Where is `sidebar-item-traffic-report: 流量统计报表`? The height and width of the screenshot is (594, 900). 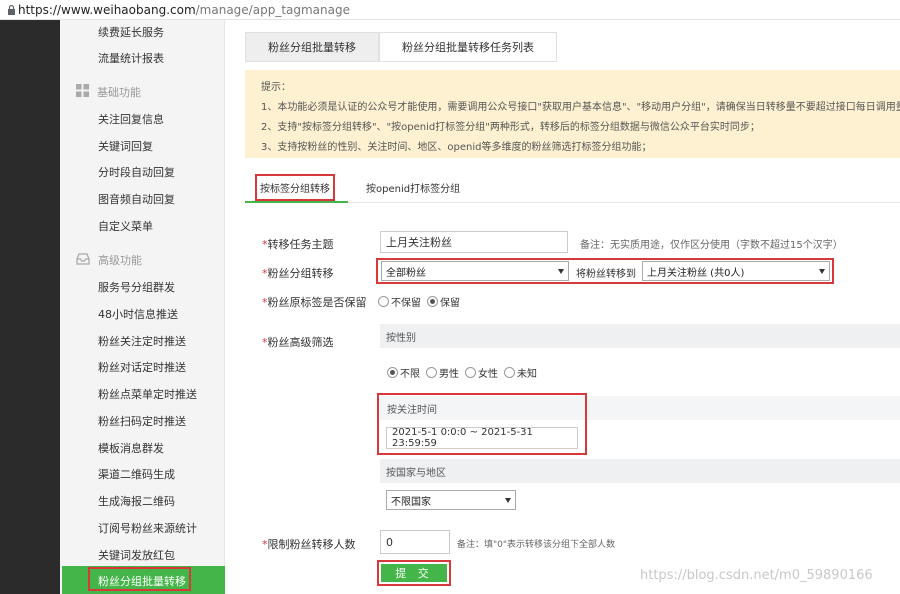
sidebar-item-traffic-report: 流量统计报表 is located at coordinates (131, 58).